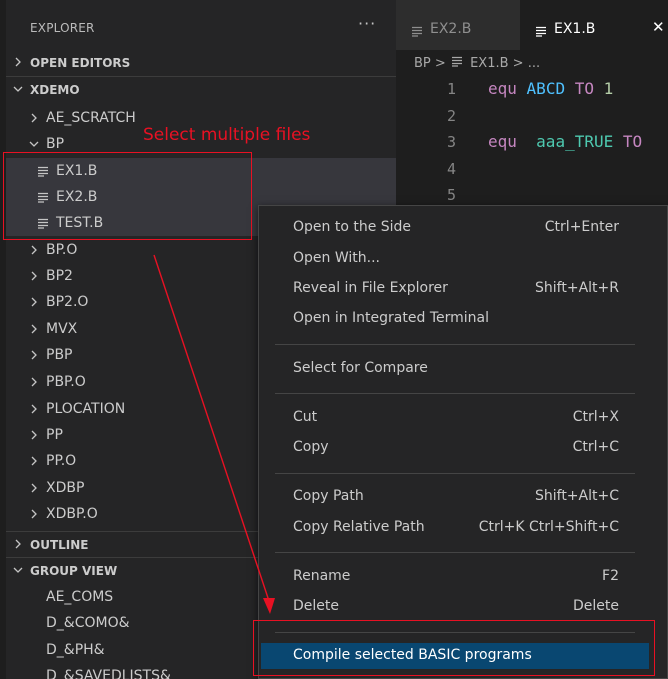 The height and width of the screenshot is (679, 668). Describe the element at coordinates (214, 434) in the screenshot. I see `annotation-arrow` at that location.